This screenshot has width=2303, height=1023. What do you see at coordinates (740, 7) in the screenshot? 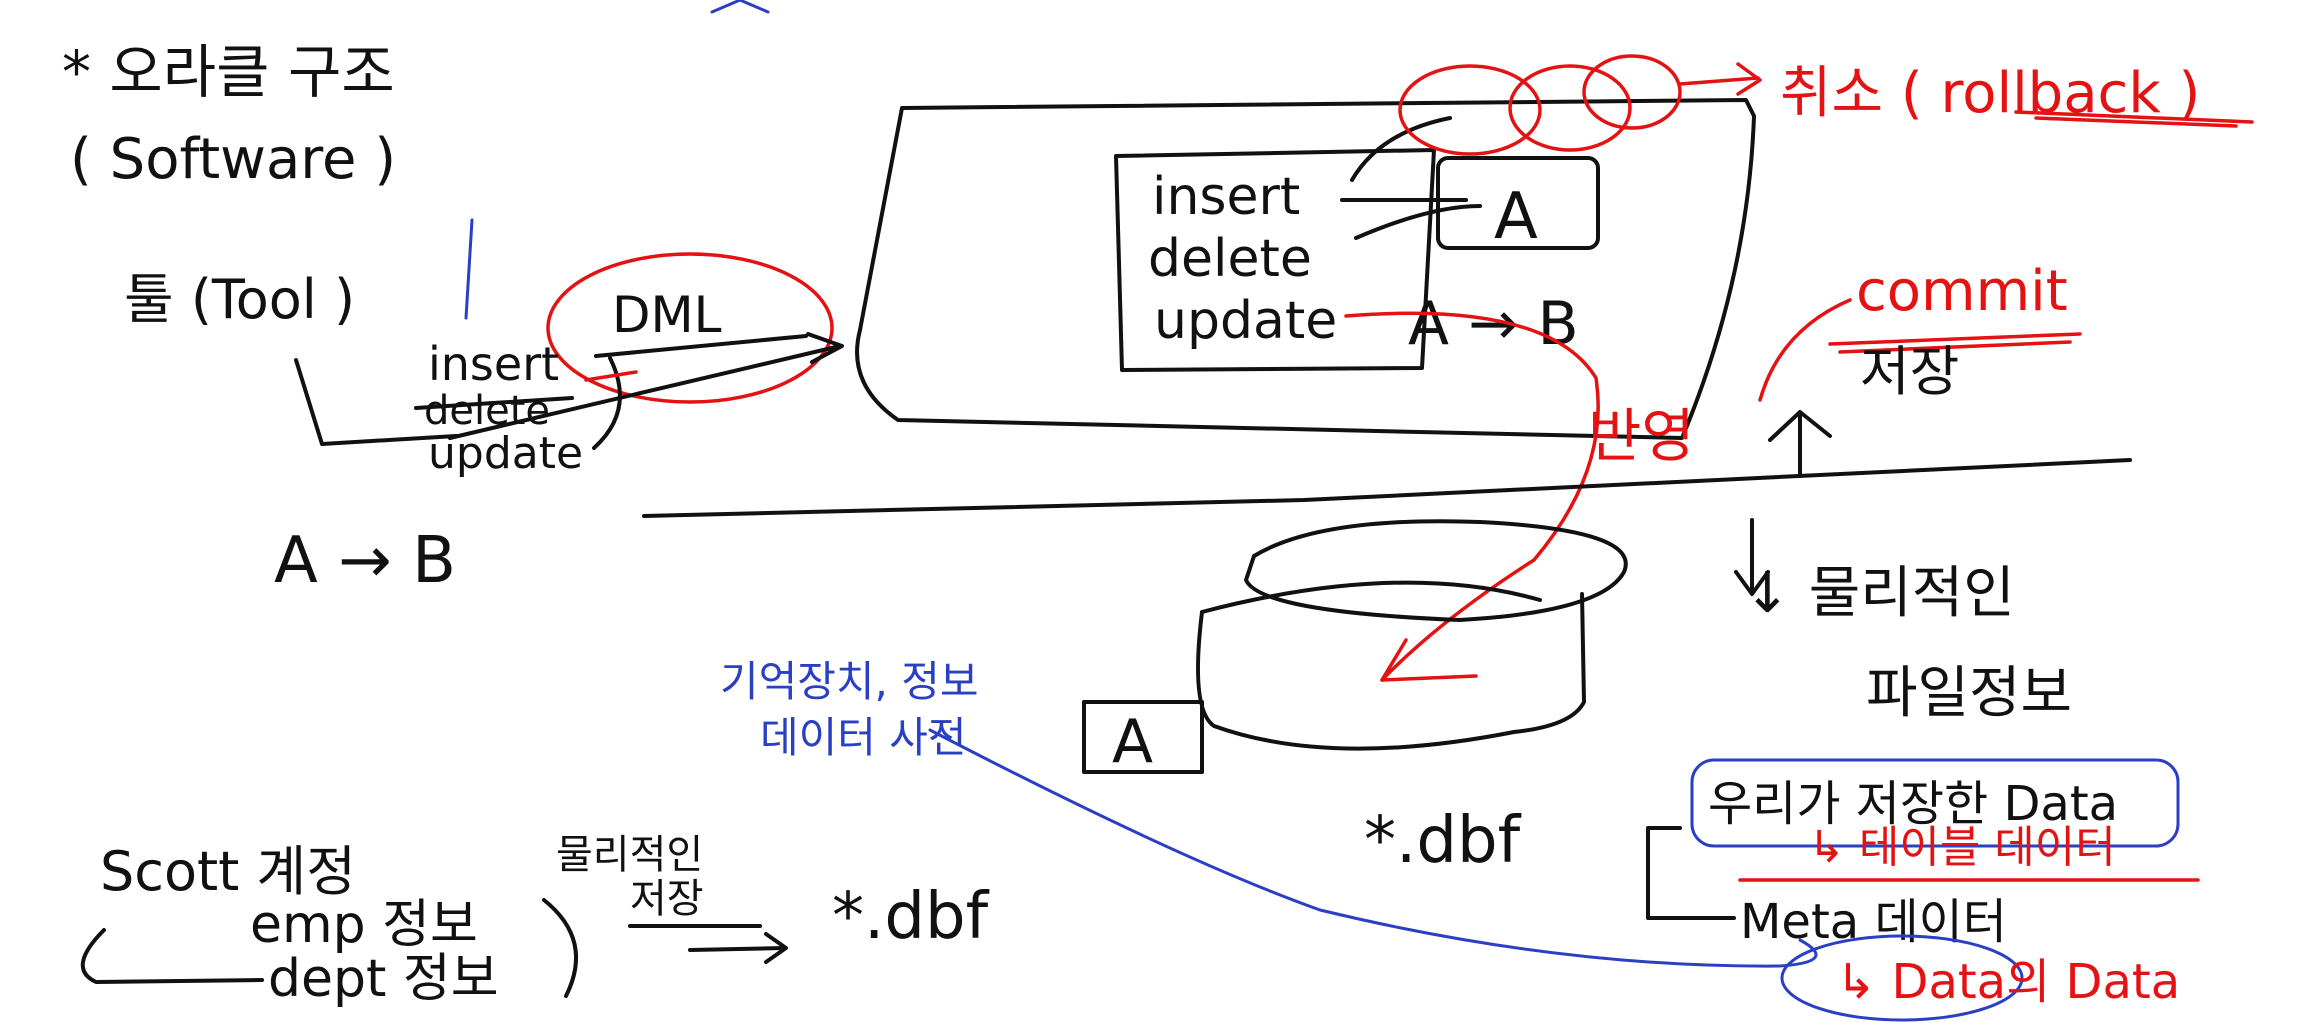
I see `top-blue-stroke` at bounding box center [740, 7].